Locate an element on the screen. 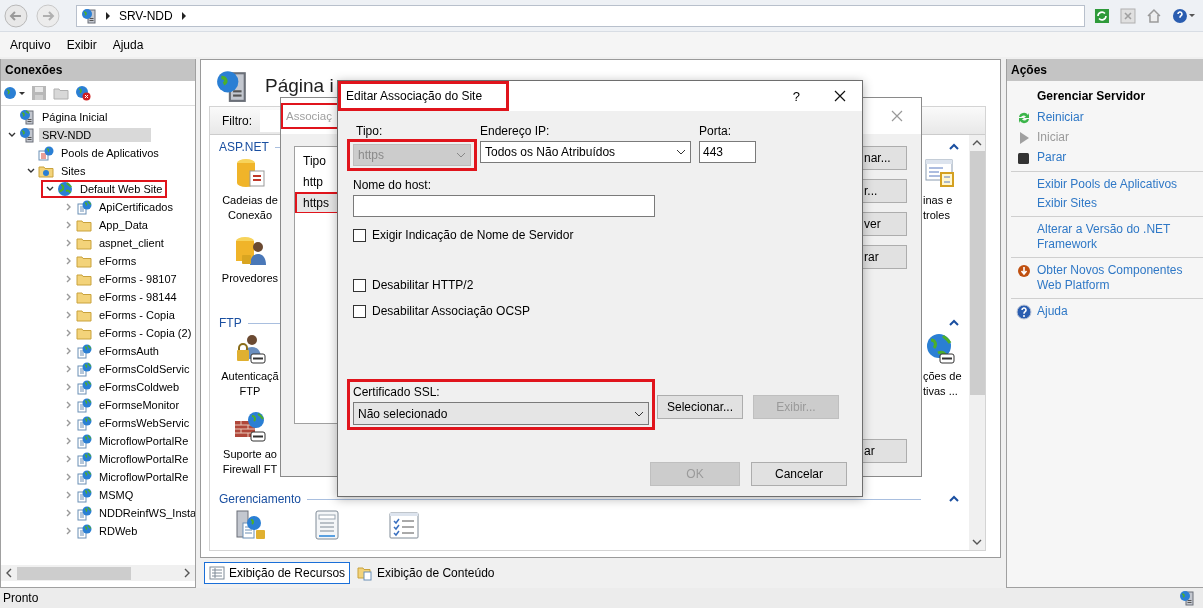 The width and height of the screenshot is (1203, 608). tree-item: eForms is located at coordinates (118, 261).